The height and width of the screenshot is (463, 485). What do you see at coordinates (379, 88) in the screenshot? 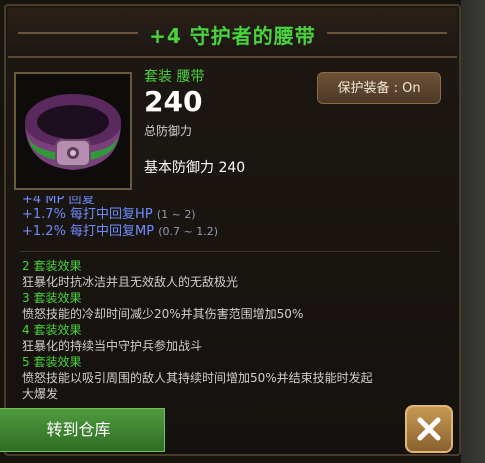
I see `protect-equipment-button: 保护装备 : On` at bounding box center [379, 88].